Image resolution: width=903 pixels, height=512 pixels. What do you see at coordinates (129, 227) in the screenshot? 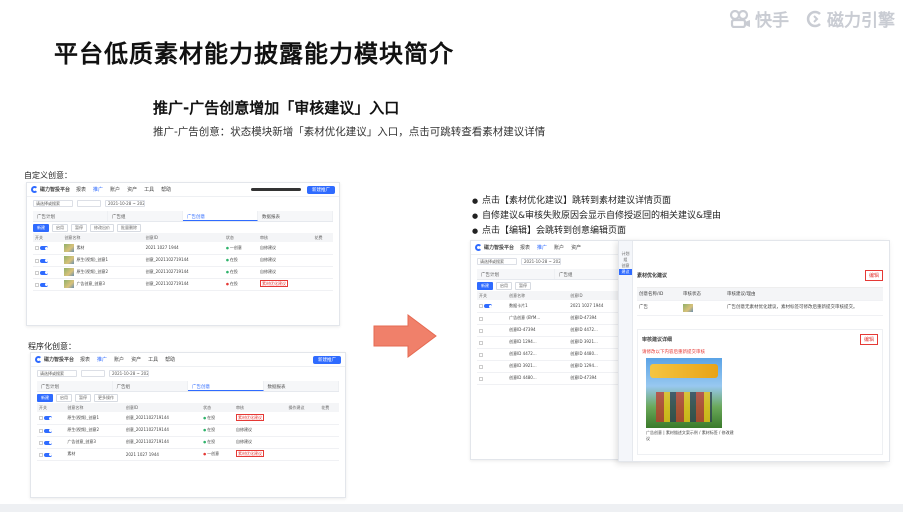
I see `mini-action: 批量删除` at bounding box center [129, 227].